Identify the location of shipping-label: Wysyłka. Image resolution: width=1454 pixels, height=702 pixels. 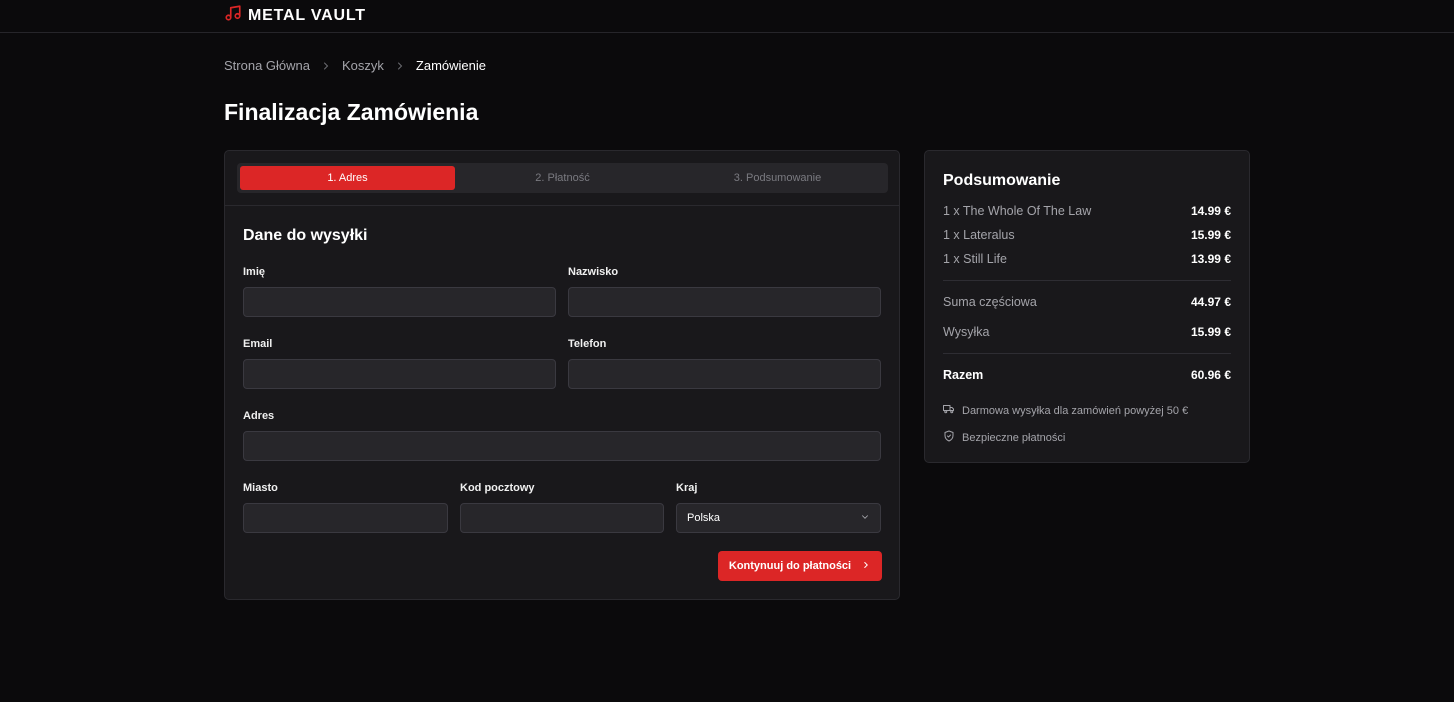
(966, 332).